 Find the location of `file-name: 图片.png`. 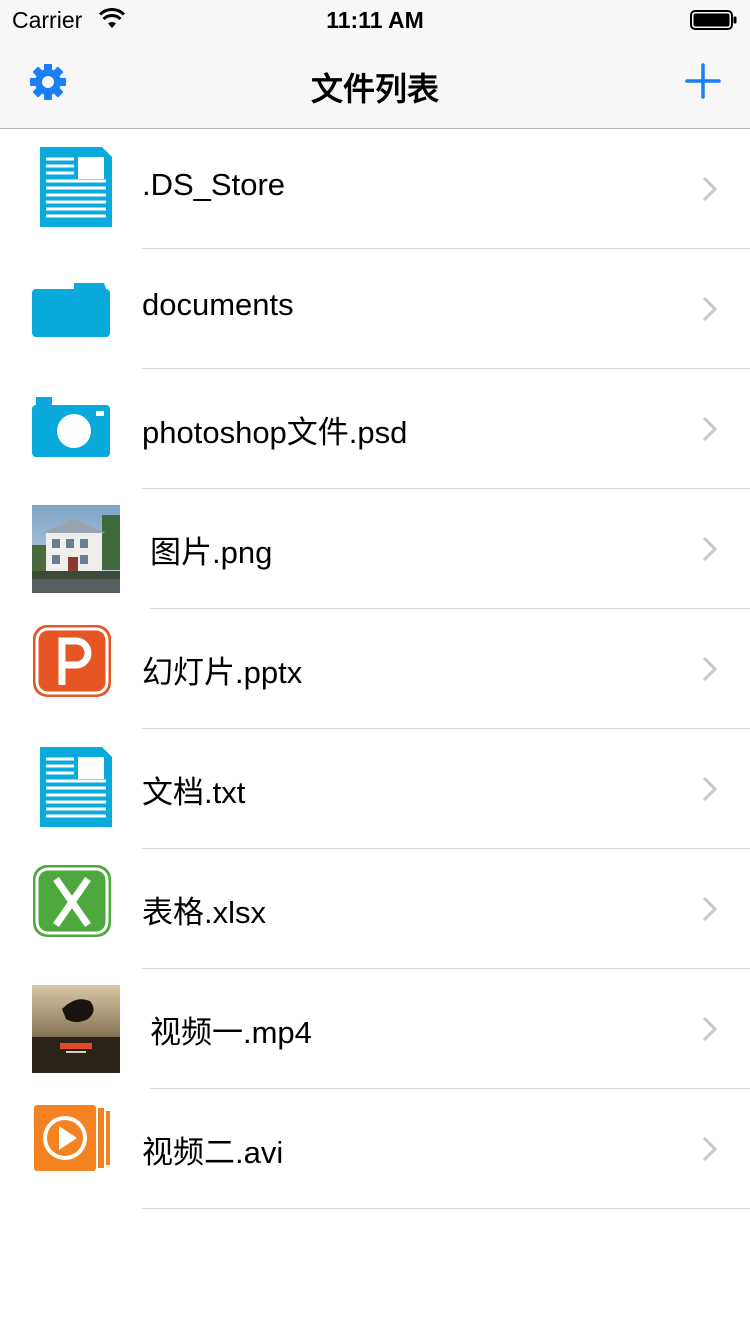

file-name: 图片.png is located at coordinates (211, 552).